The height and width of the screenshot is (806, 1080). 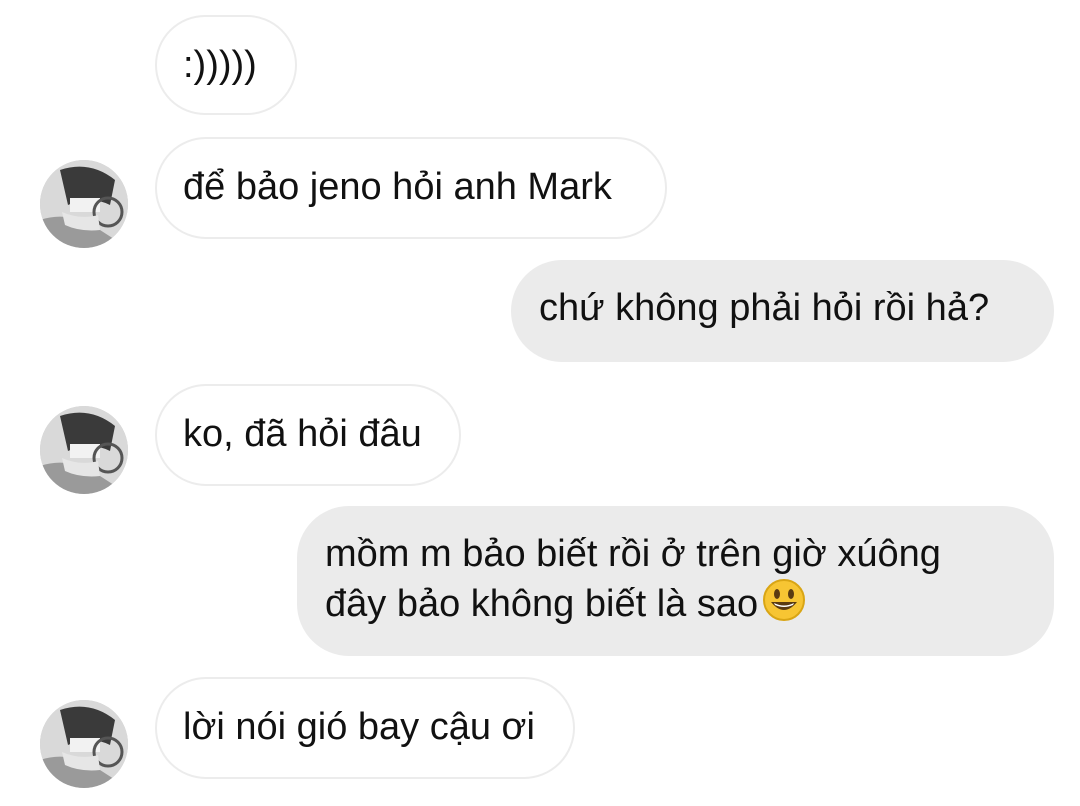 I want to click on message-text-line: đây bảo không biết là sao, so click(x=675, y=606).